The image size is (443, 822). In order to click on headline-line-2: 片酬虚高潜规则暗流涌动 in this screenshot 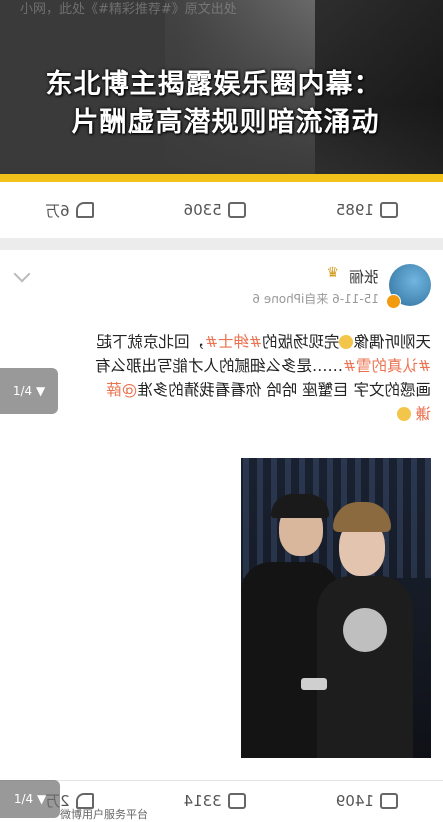, I will do `click(225, 122)`.